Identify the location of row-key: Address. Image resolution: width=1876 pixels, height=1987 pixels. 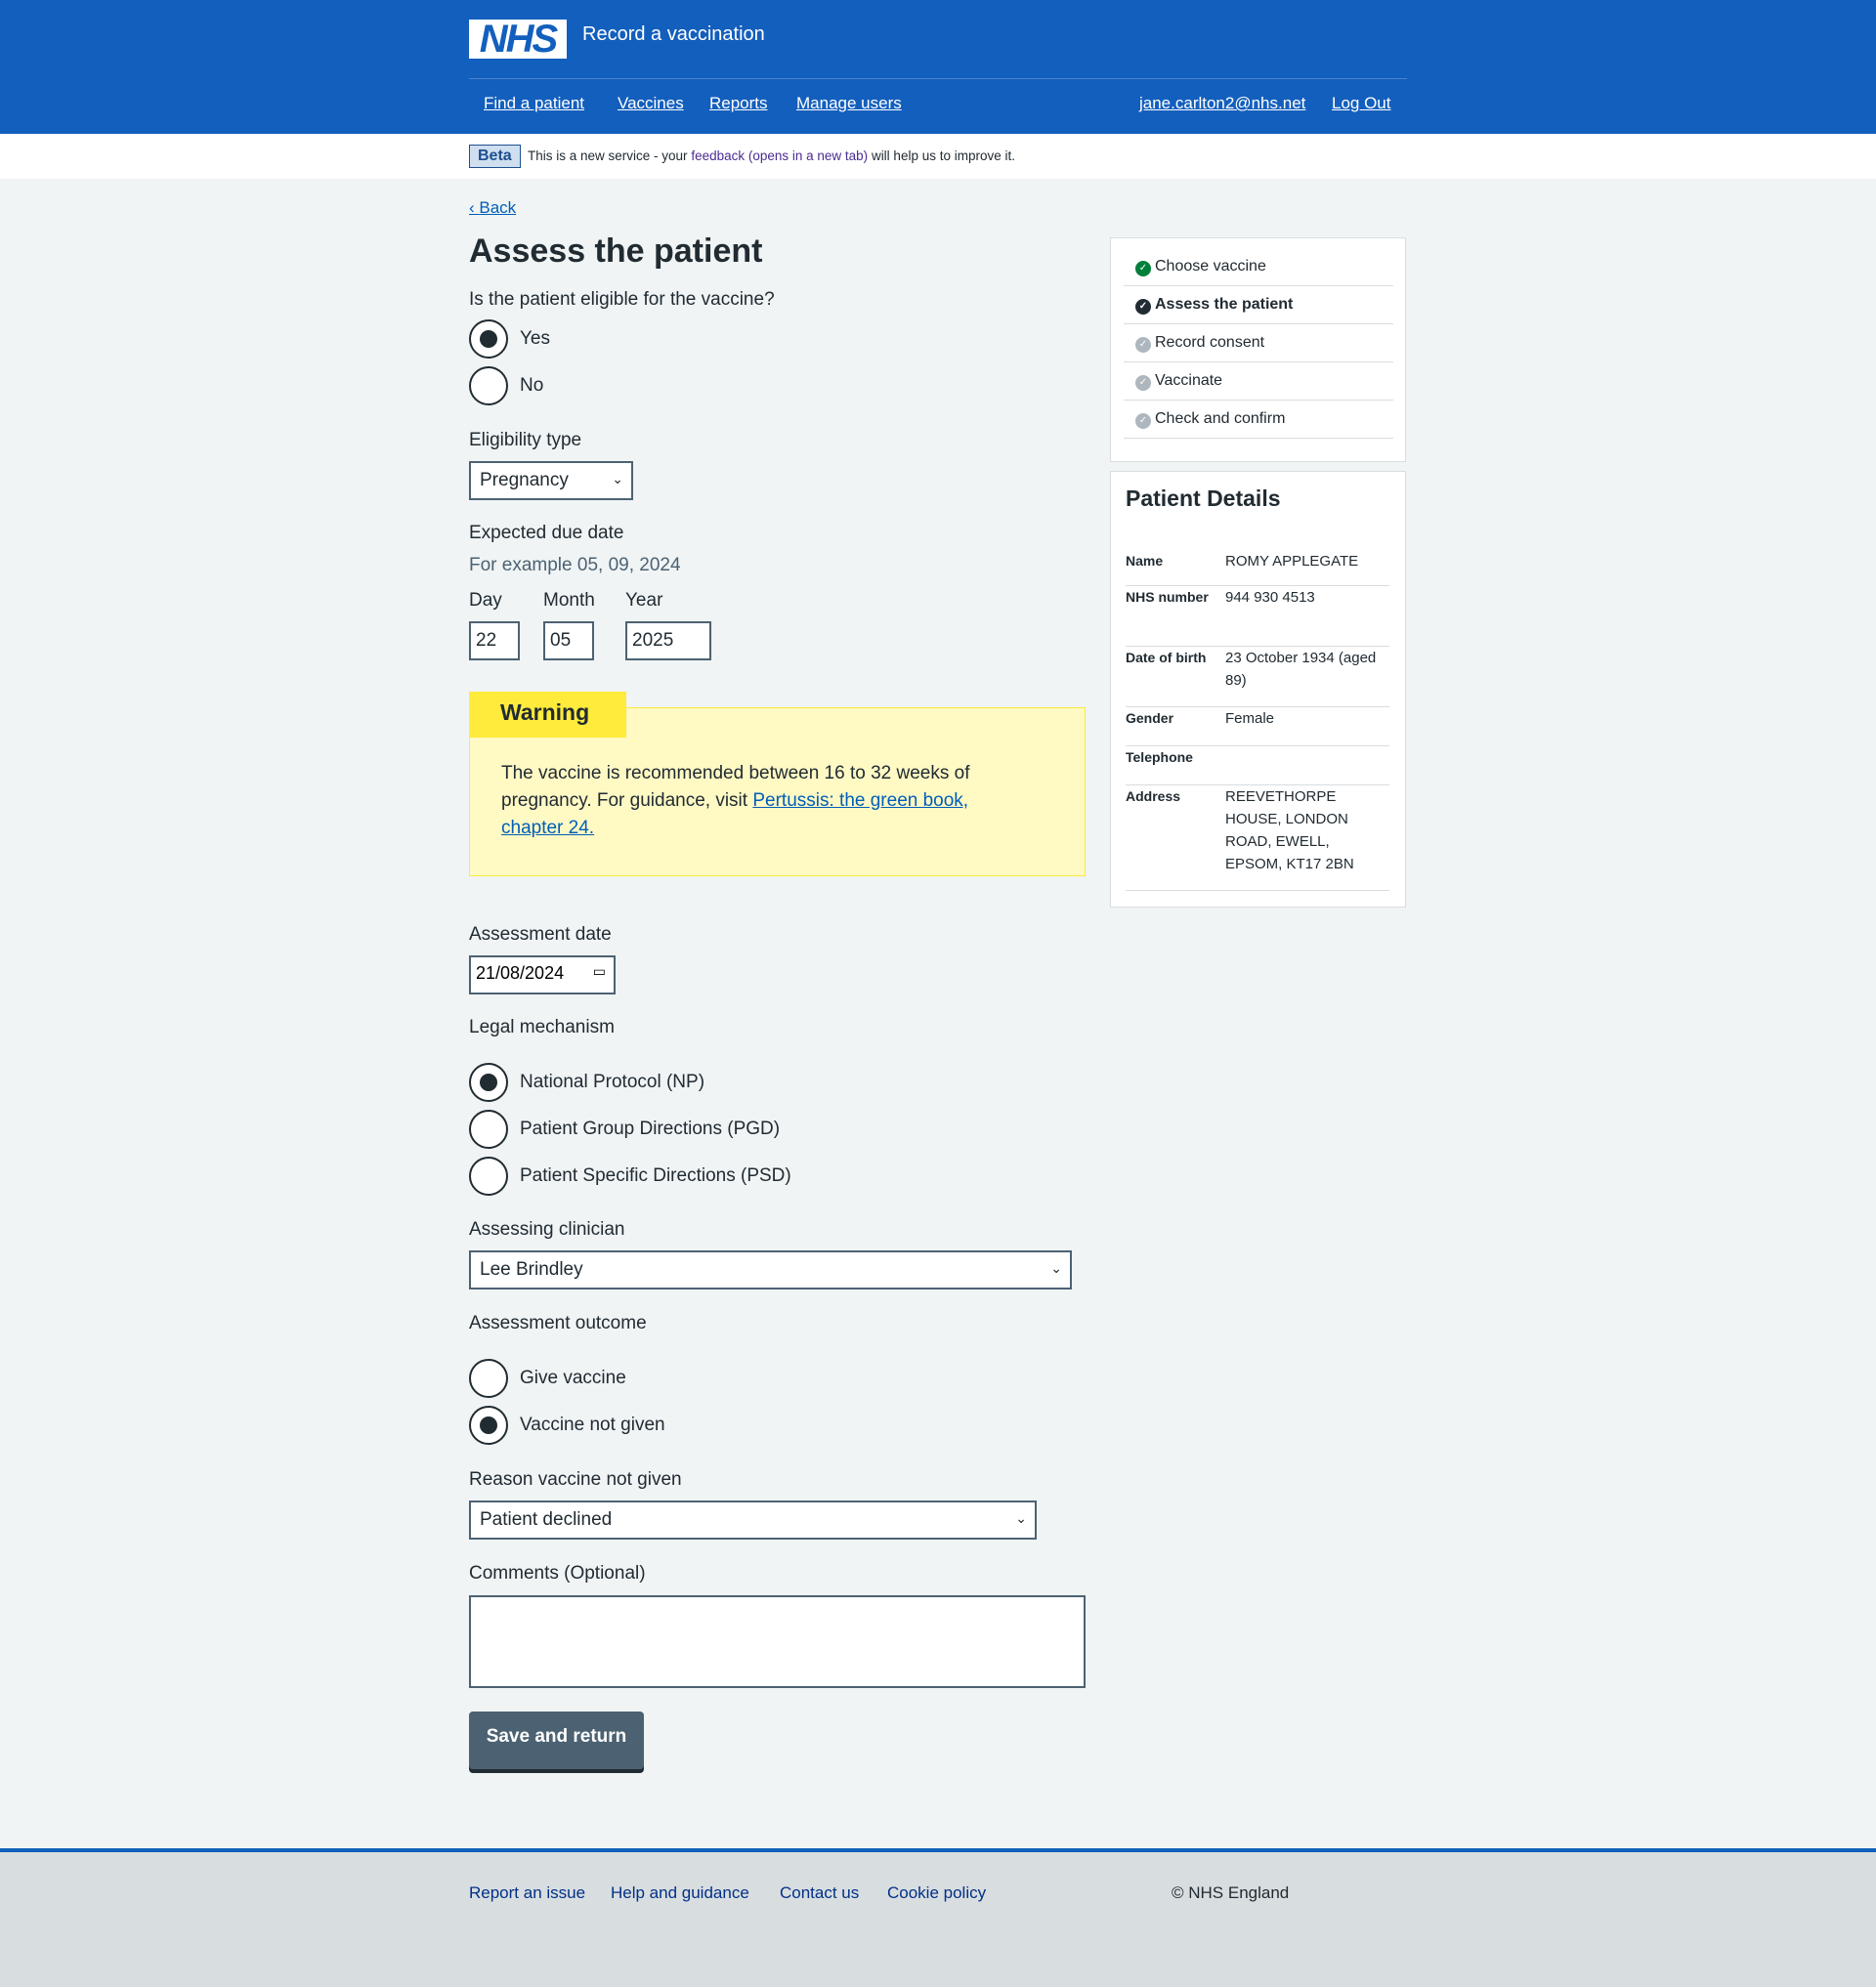
(1153, 796).